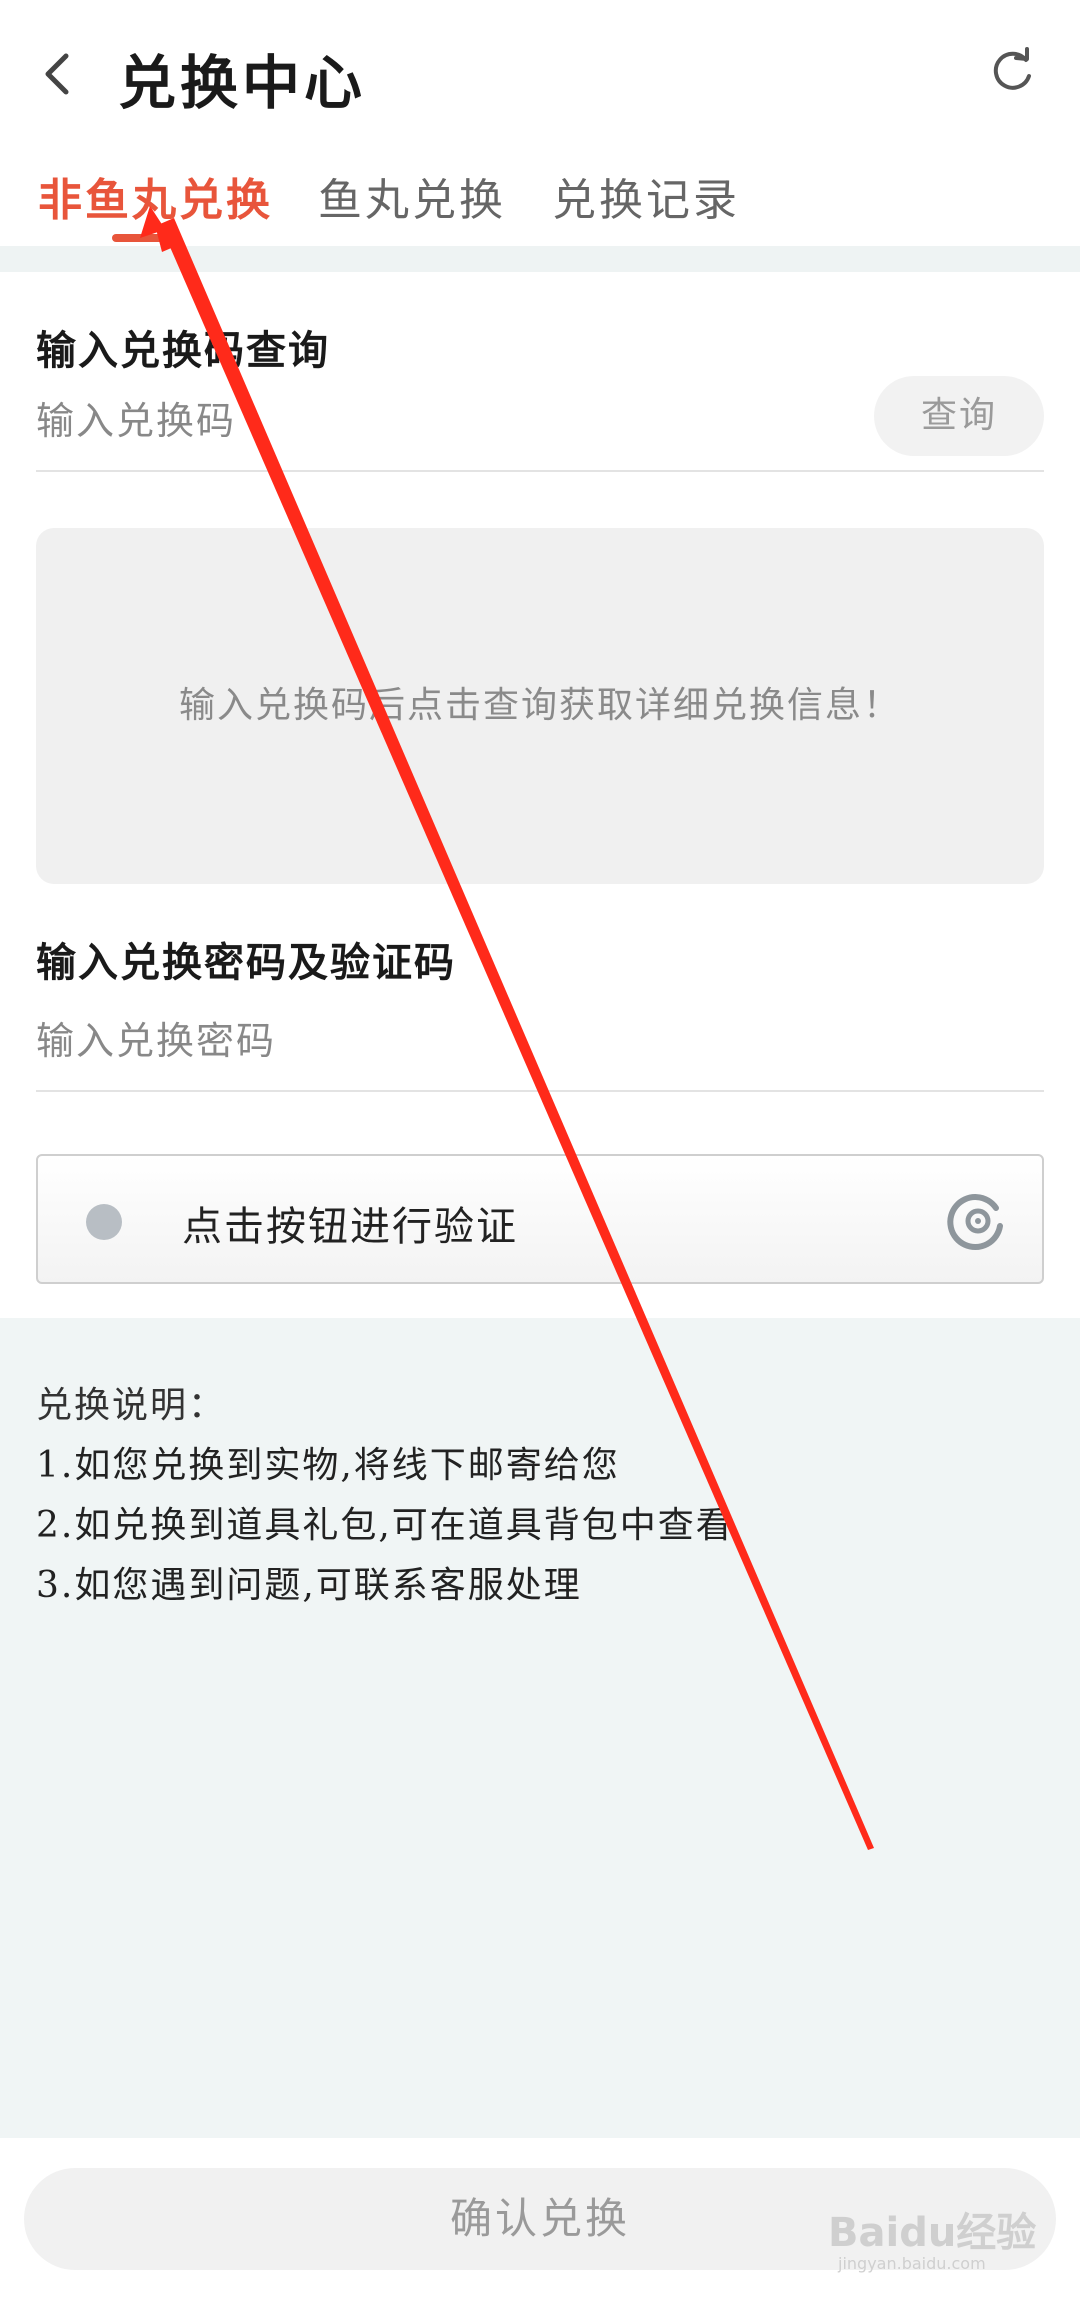  What do you see at coordinates (959, 416) in the screenshot?
I see `query-button: 查询` at bounding box center [959, 416].